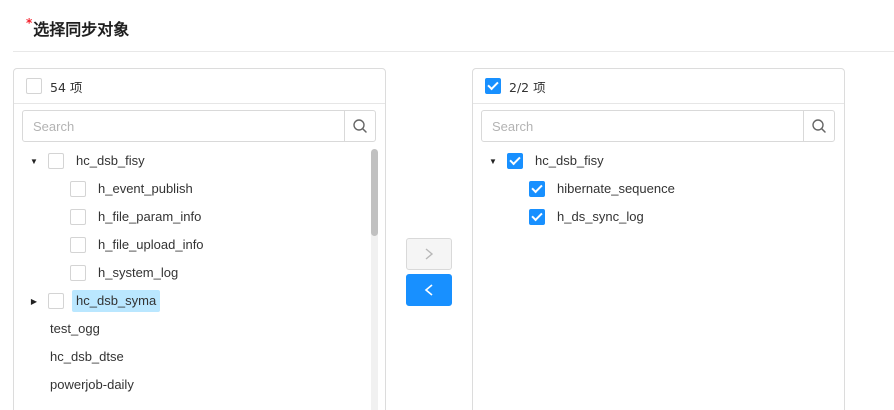 The image size is (894, 410). I want to click on tree-node-label: hc_dsb_syma, so click(116, 301).